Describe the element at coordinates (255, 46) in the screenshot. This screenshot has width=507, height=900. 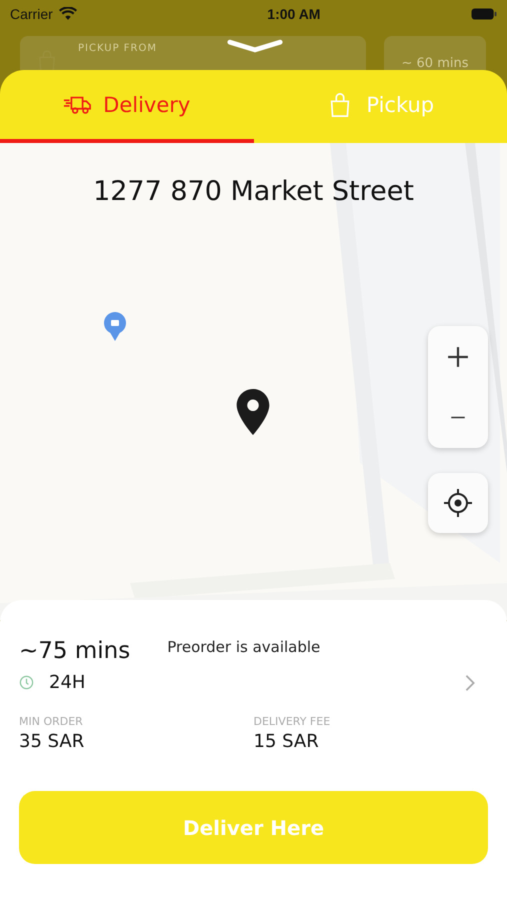
I see `collapse-chevron-icon` at that location.